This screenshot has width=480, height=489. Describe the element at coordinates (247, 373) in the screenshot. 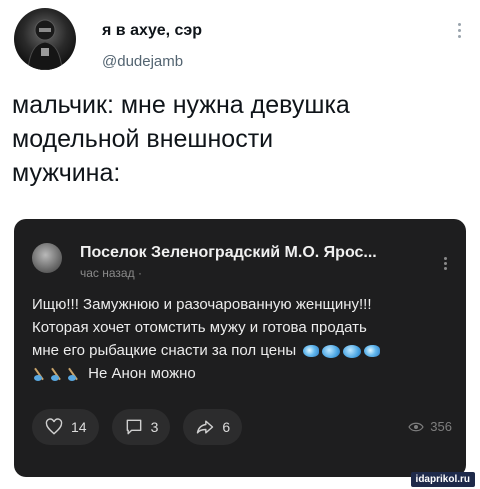

I see `post-text-line: Не Анон можно` at that location.